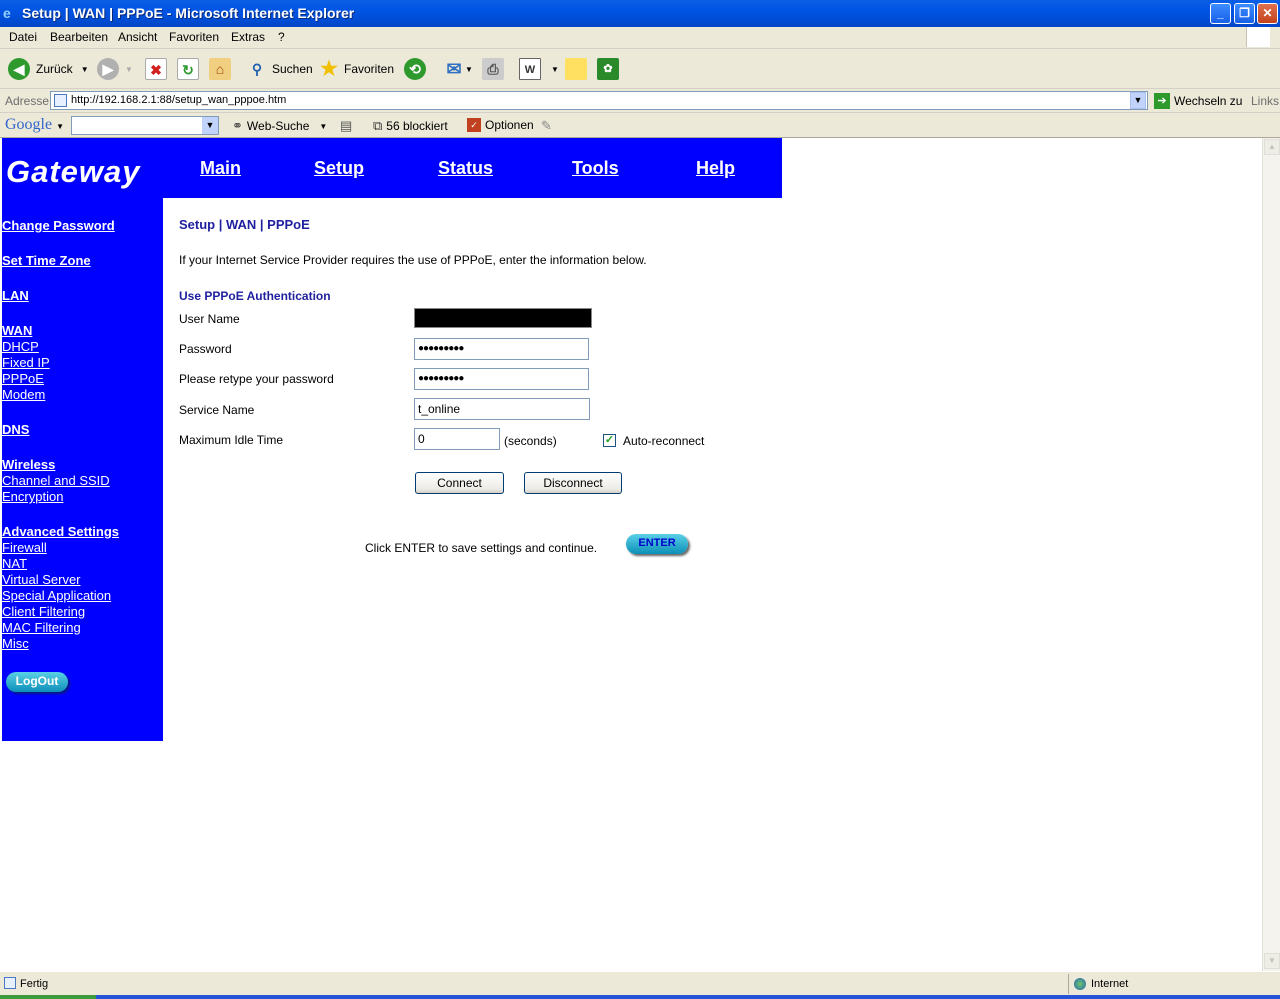  What do you see at coordinates (1220, 13) in the screenshot?
I see `minimize-button: _` at bounding box center [1220, 13].